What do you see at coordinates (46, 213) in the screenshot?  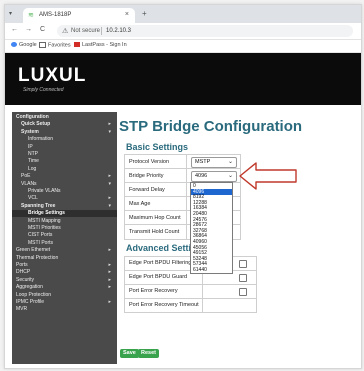 I see `sidebar-item-label: Bridge Settings` at bounding box center [46, 213].